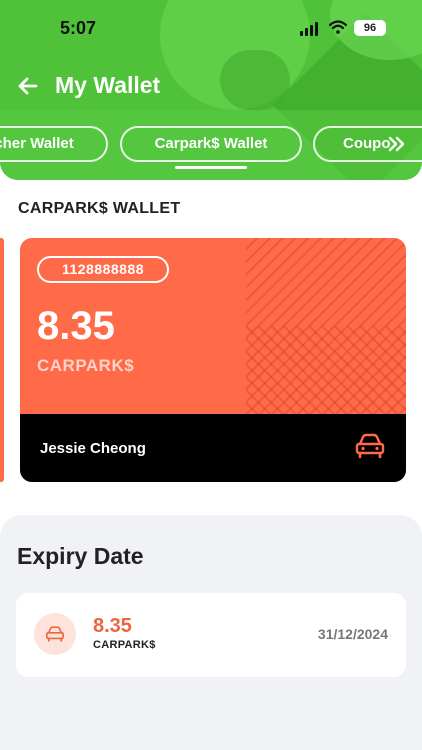 The height and width of the screenshot is (750, 422). What do you see at coordinates (76, 326) in the screenshot?
I see `wallet-balance: 8.35` at bounding box center [76, 326].